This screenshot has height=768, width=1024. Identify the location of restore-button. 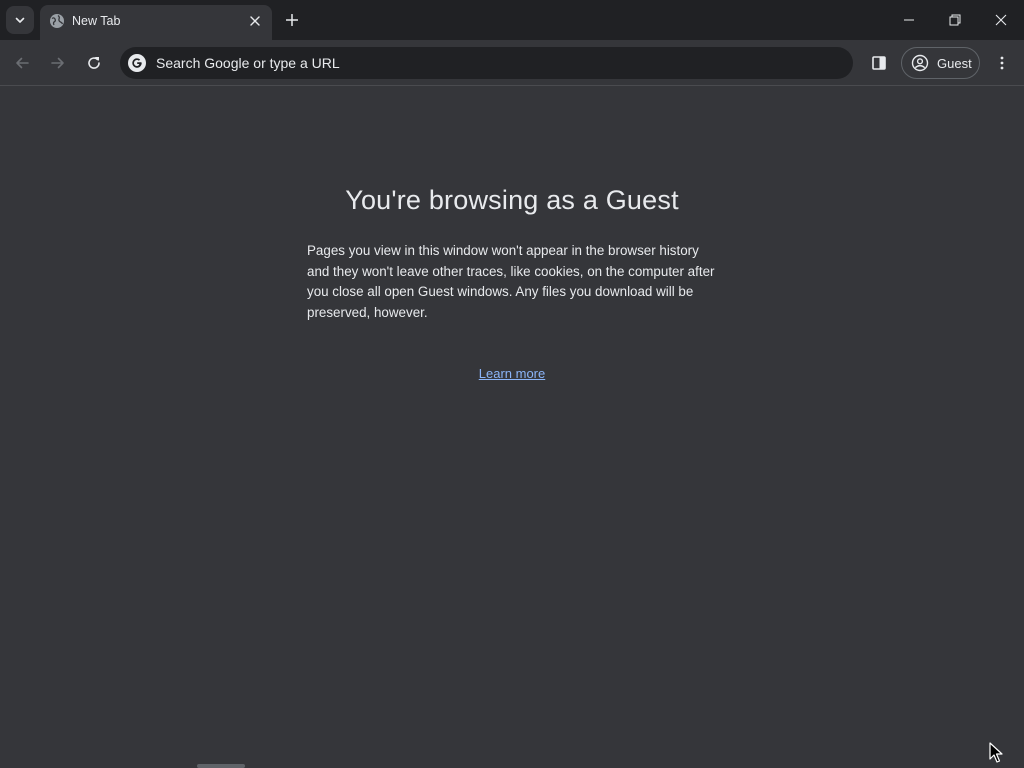
(955, 20).